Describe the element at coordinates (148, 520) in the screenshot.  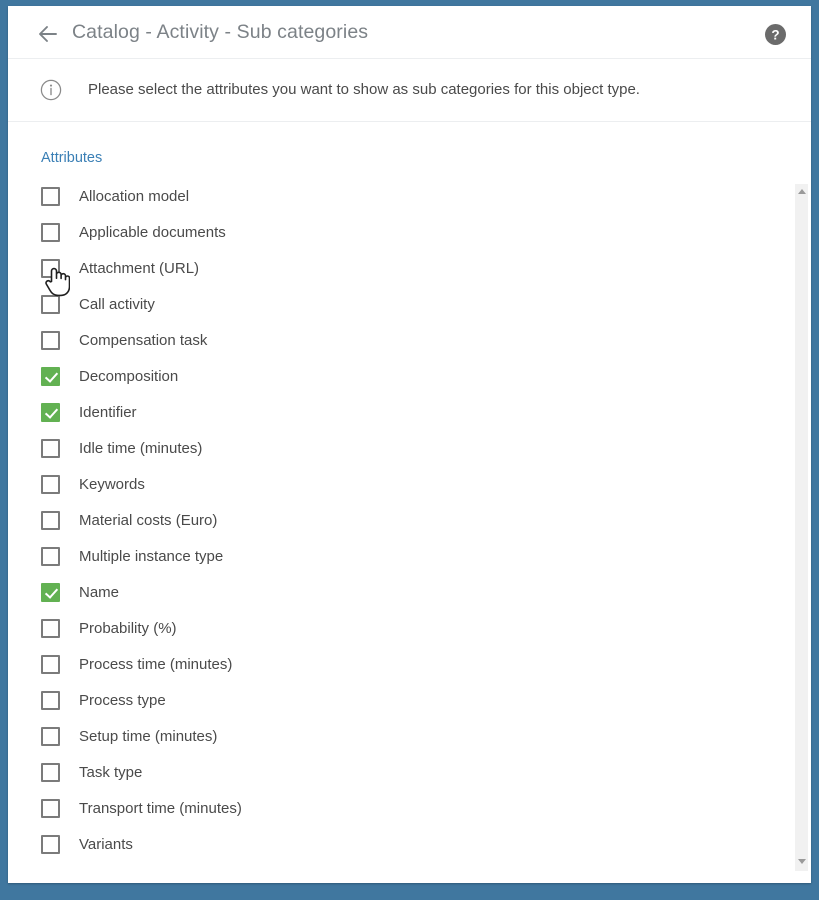
I see `attribute-label: Material costs (Euro)` at that location.